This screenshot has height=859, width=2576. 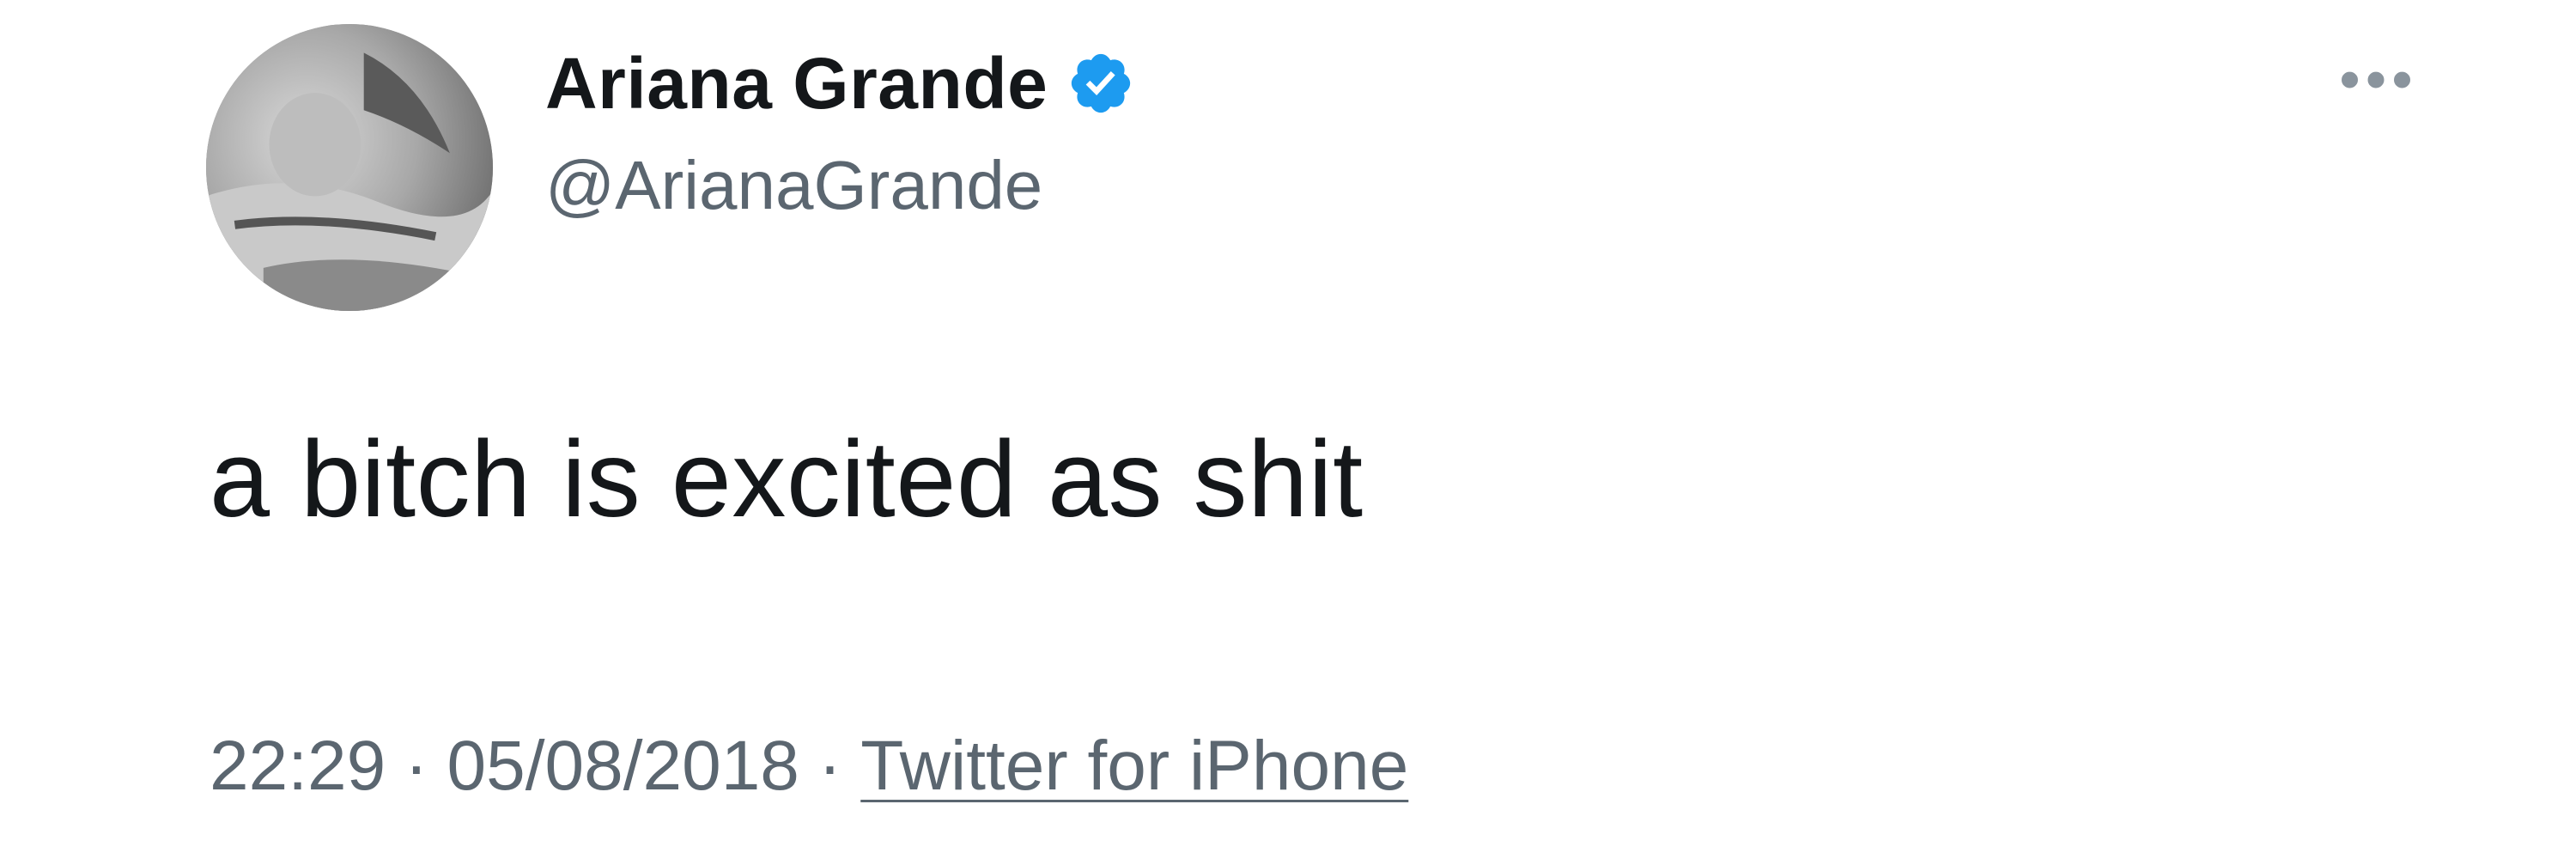 I want to click on verified-badge-icon, so click(x=1100, y=84).